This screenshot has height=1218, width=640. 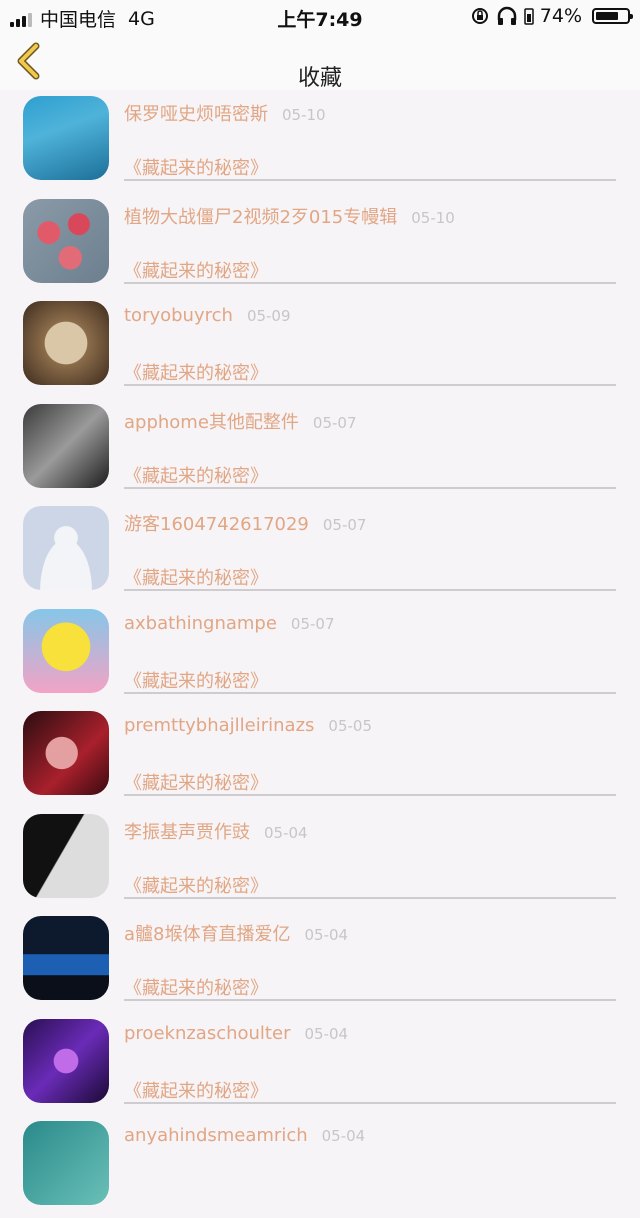 What do you see at coordinates (187, 832) in the screenshot?
I see `user-name-text: 李振基声贾作豉` at bounding box center [187, 832].